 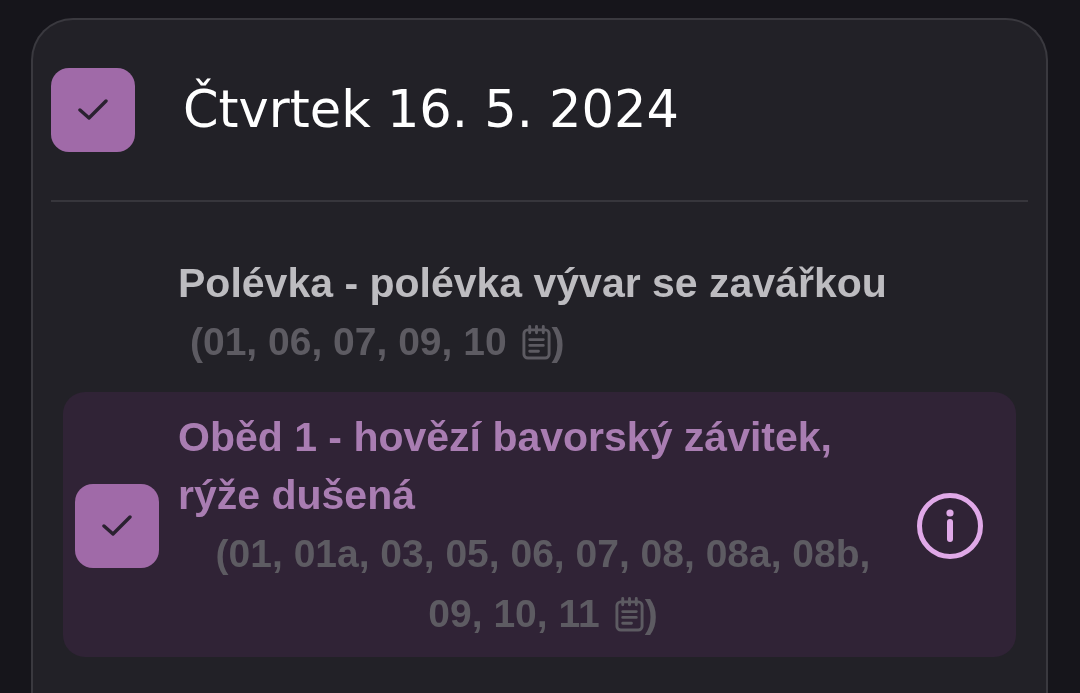 What do you see at coordinates (348, 341) in the screenshot?
I see `allergen-list: (01, 06, 07, 09, 10` at bounding box center [348, 341].